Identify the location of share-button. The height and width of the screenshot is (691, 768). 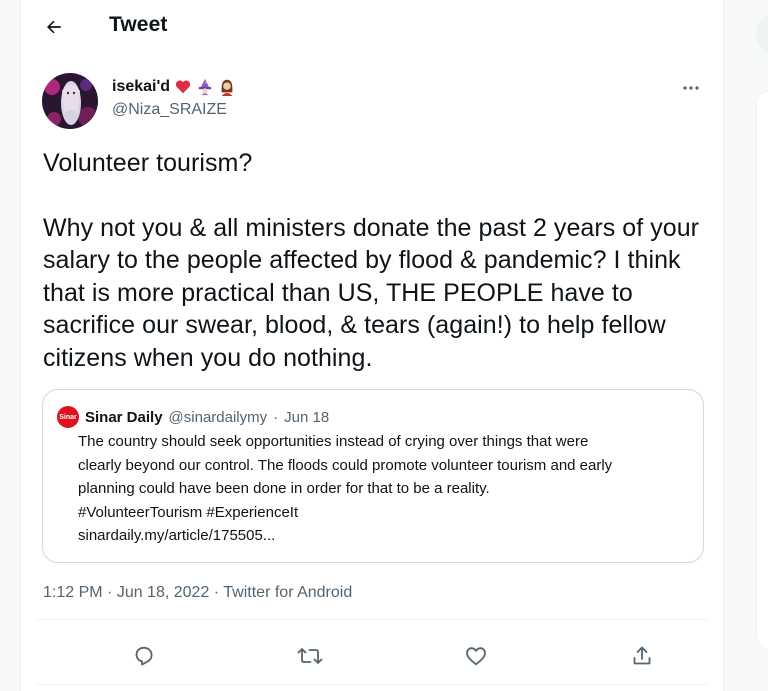
(642, 656).